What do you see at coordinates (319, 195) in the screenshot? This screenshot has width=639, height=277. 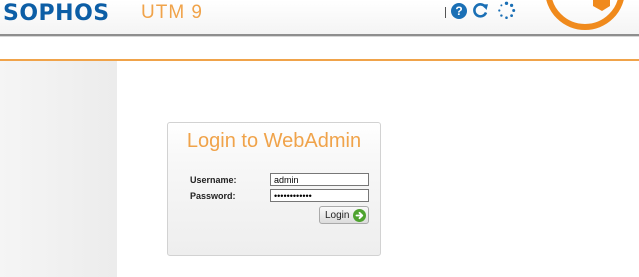 I see `password-input` at bounding box center [319, 195].